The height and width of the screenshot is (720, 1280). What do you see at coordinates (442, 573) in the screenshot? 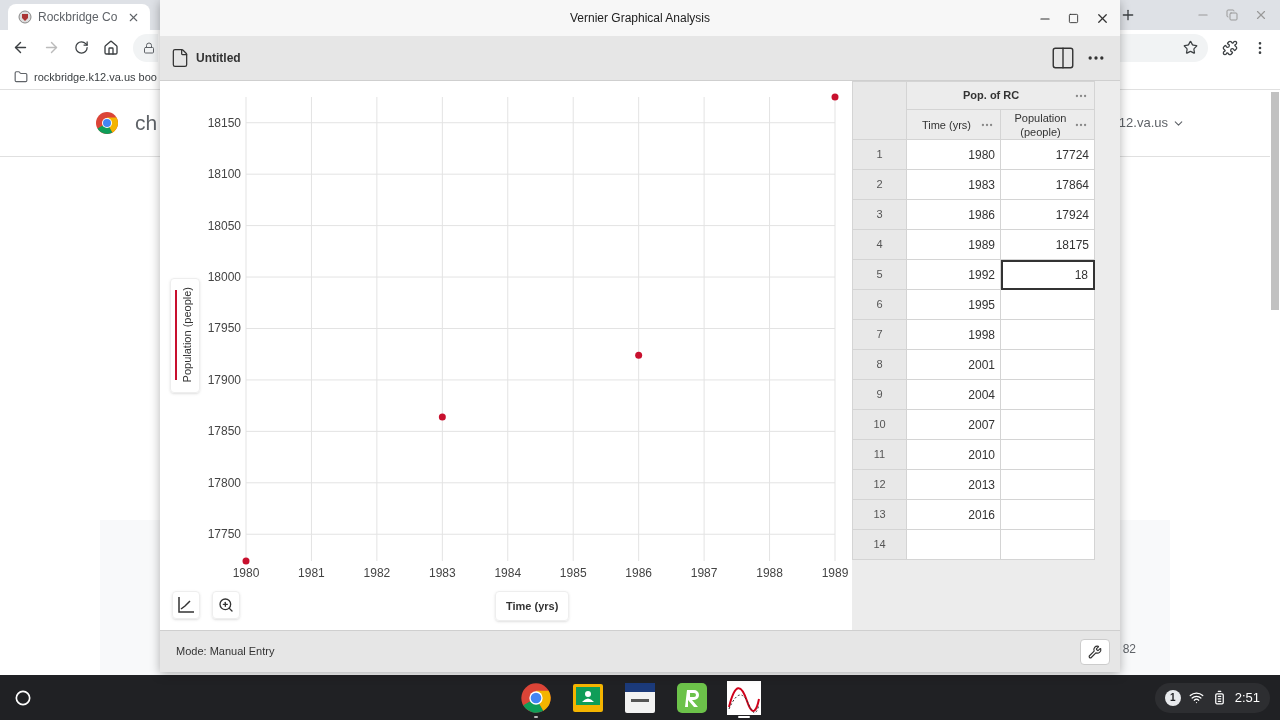
I see `axis-tick-label: 1983` at bounding box center [442, 573].